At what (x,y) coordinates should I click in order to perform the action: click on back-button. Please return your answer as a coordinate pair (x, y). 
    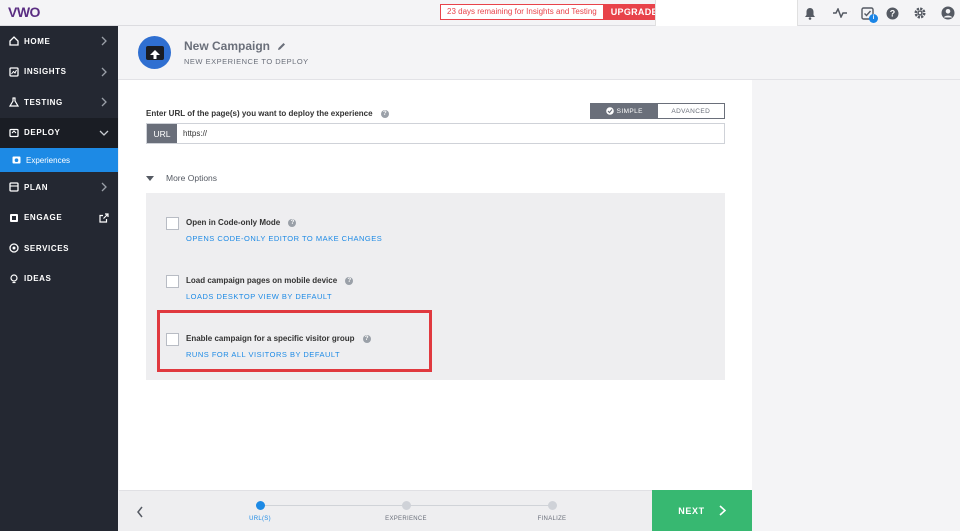
    Looking at the image, I should click on (140, 511).